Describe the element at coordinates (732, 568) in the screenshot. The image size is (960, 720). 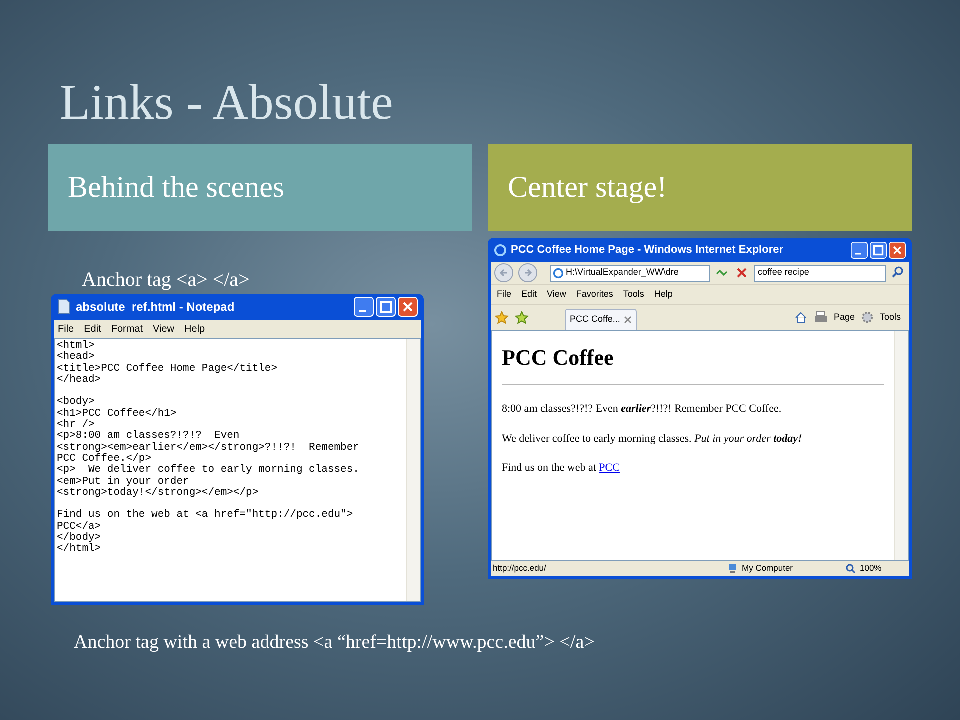
I see `computer-icon` at that location.